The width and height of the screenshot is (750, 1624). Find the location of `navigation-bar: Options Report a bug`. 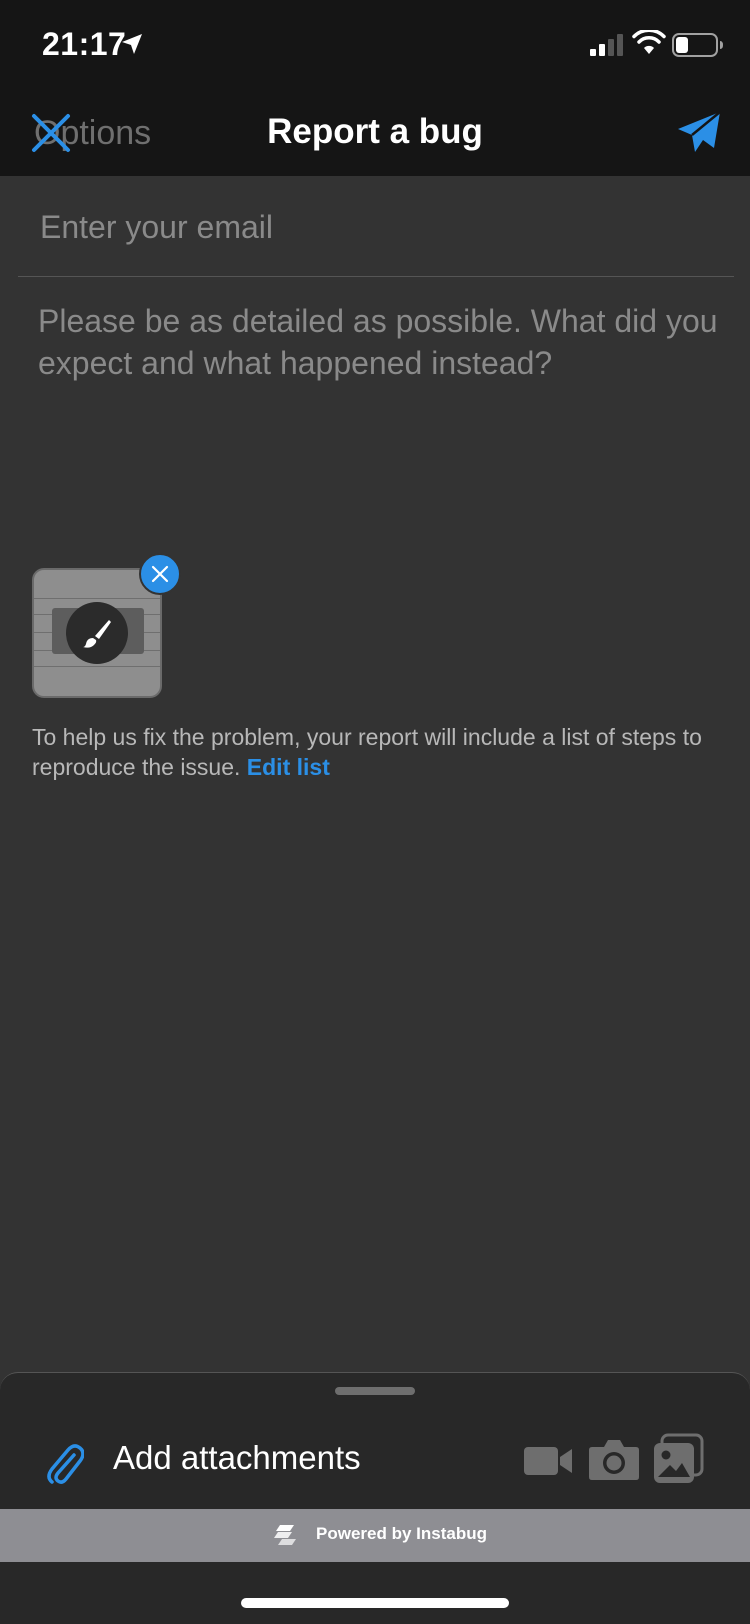

navigation-bar: Options Report a bug is located at coordinates (375, 134).